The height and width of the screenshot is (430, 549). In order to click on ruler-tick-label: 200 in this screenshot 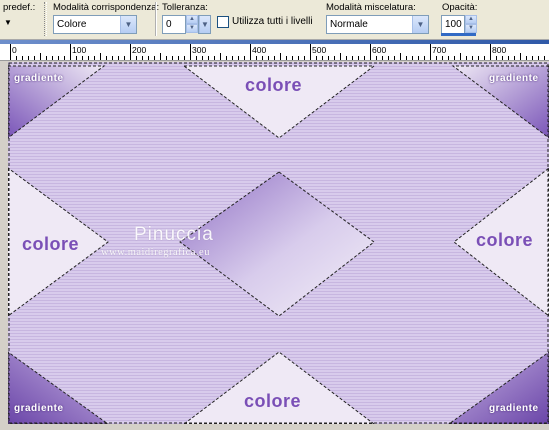, I will do `click(139, 50)`.